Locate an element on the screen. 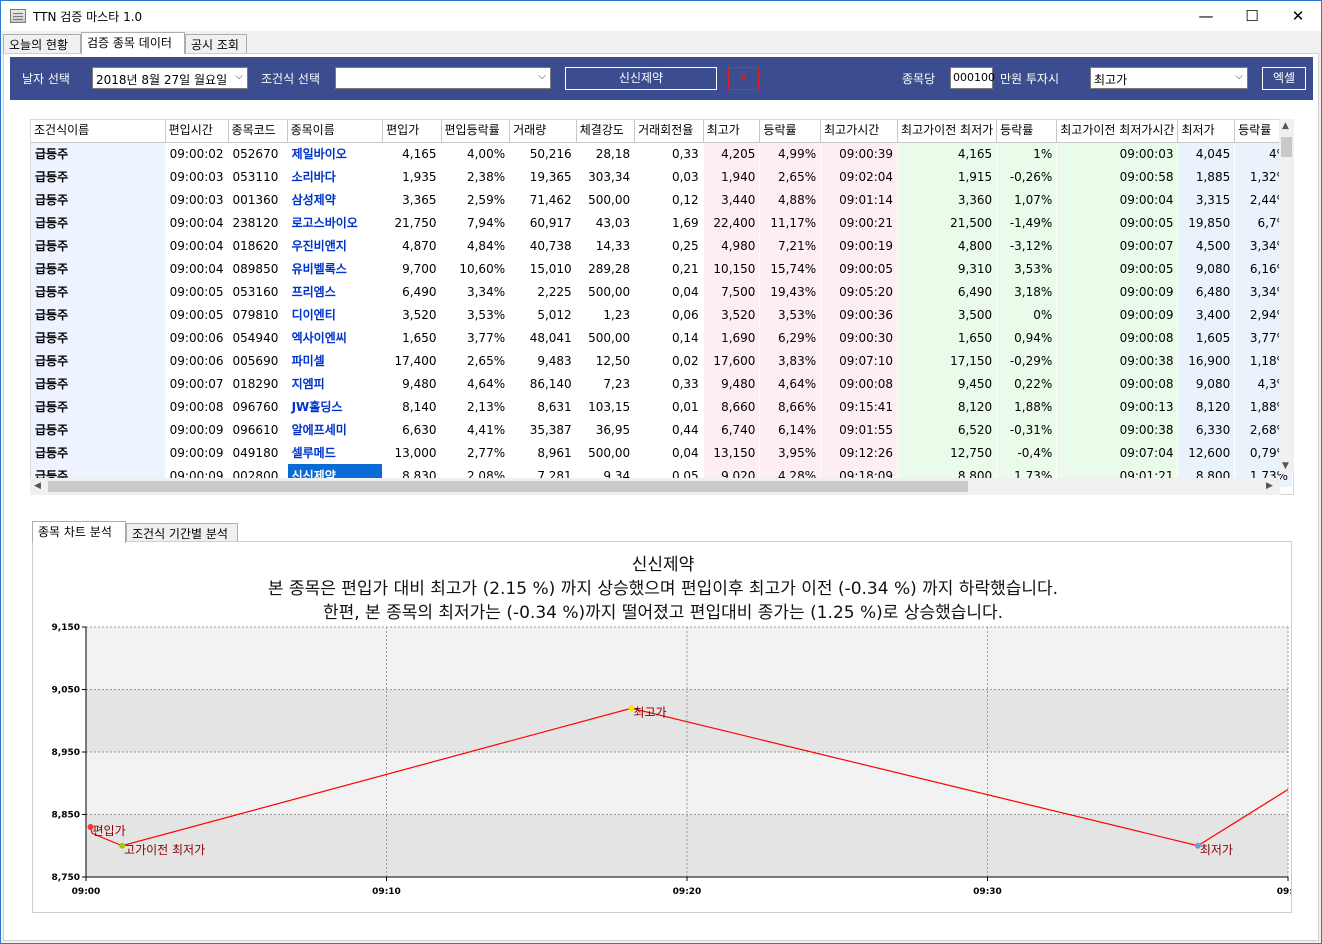 This screenshot has height=944, width=1322. stock-name-button: 신신제약 is located at coordinates (641, 78).